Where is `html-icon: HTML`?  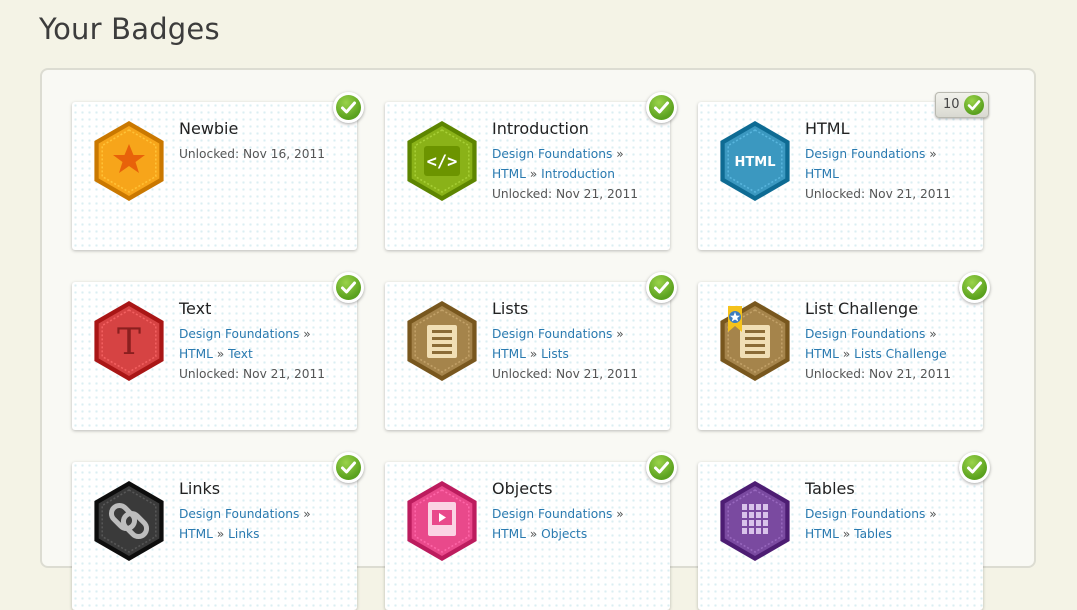 html-icon: HTML is located at coordinates (755, 161).